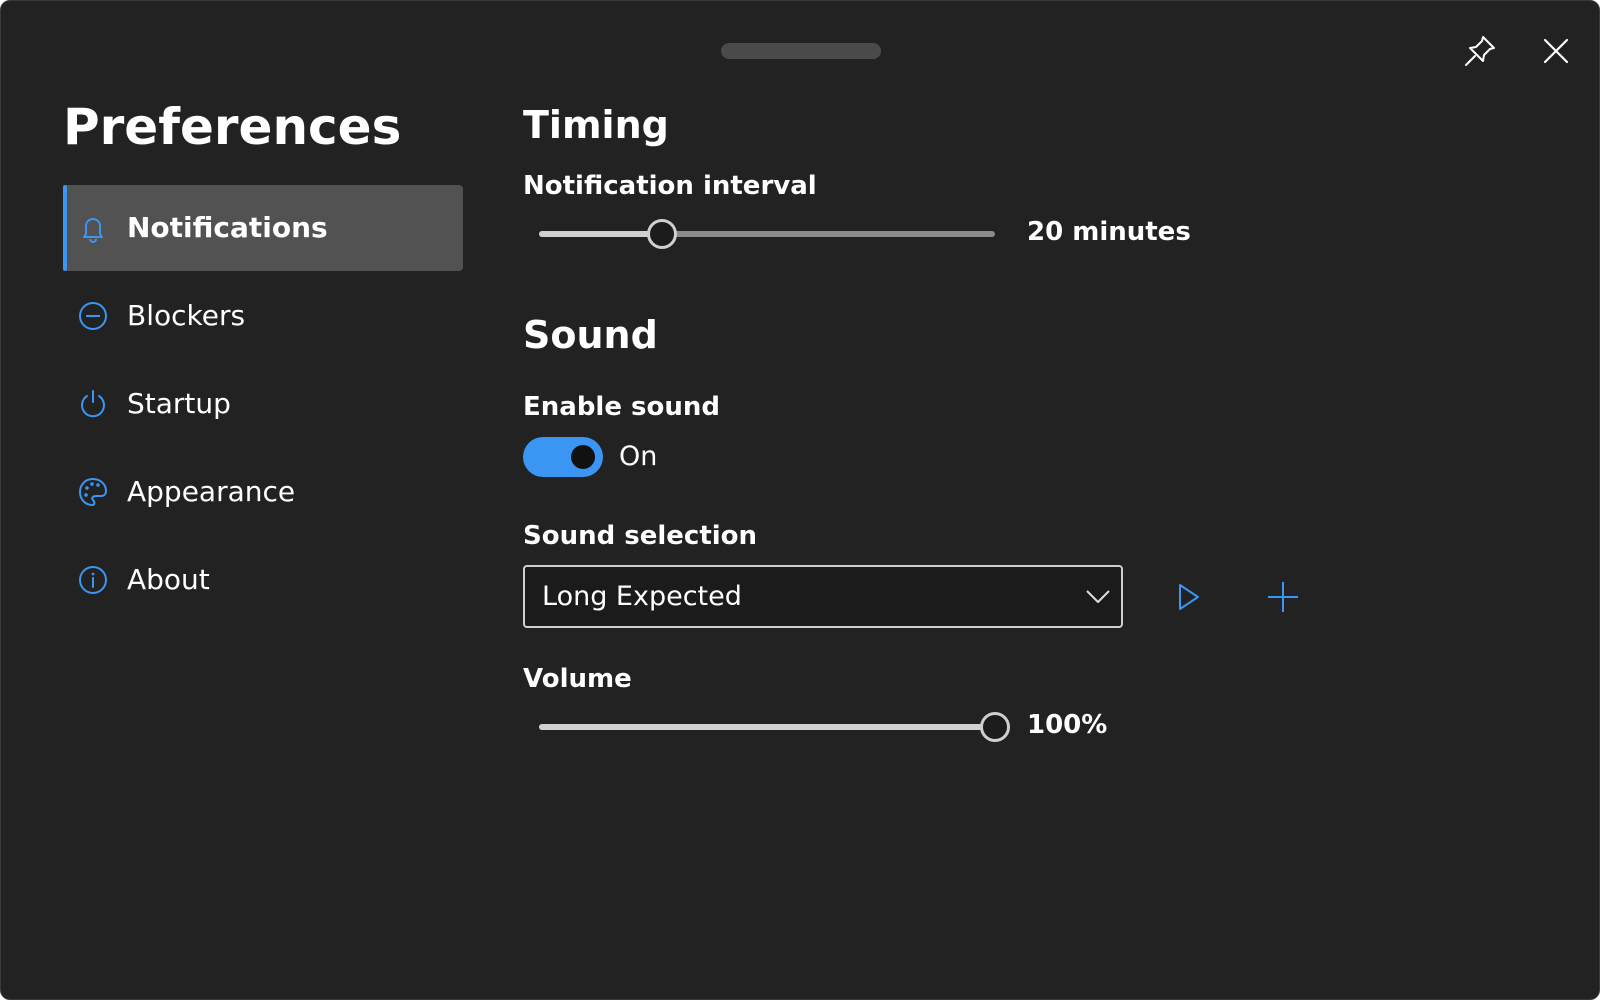 This screenshot has width=1600, height=1000. I want to click on volume-value: 100%, so click(1067, 725).